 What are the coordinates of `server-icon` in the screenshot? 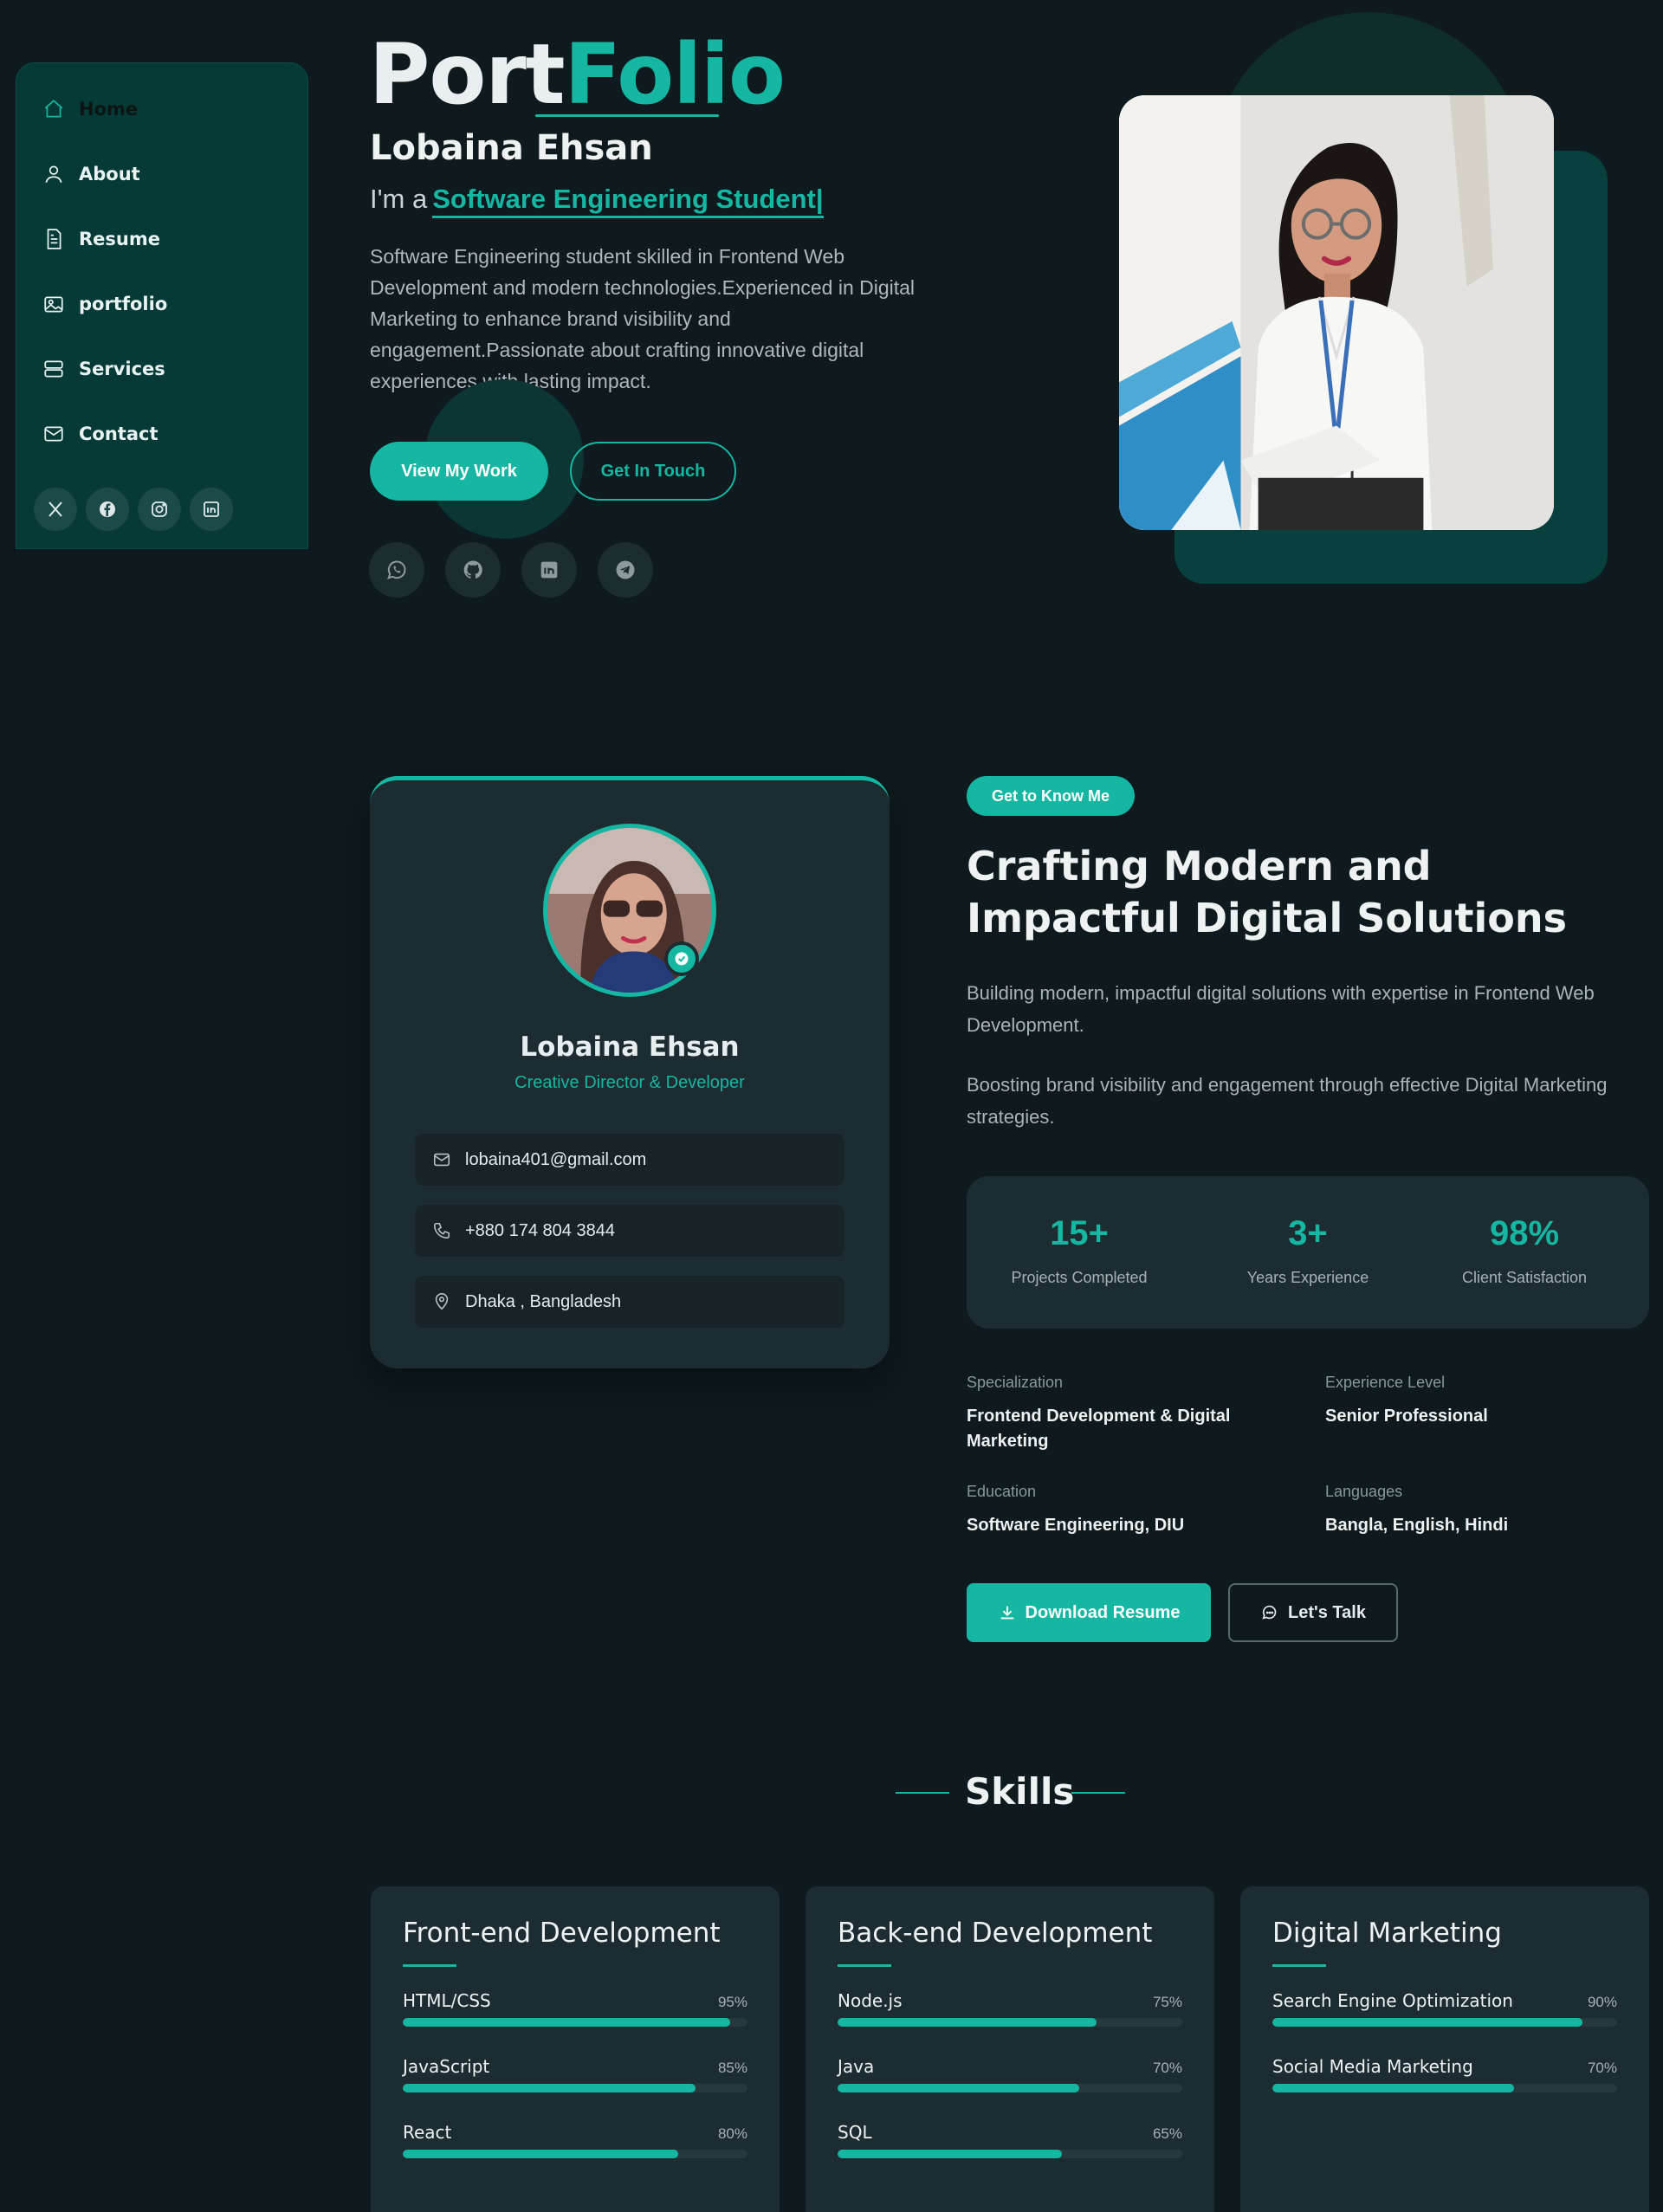 It's located at (53, 369).